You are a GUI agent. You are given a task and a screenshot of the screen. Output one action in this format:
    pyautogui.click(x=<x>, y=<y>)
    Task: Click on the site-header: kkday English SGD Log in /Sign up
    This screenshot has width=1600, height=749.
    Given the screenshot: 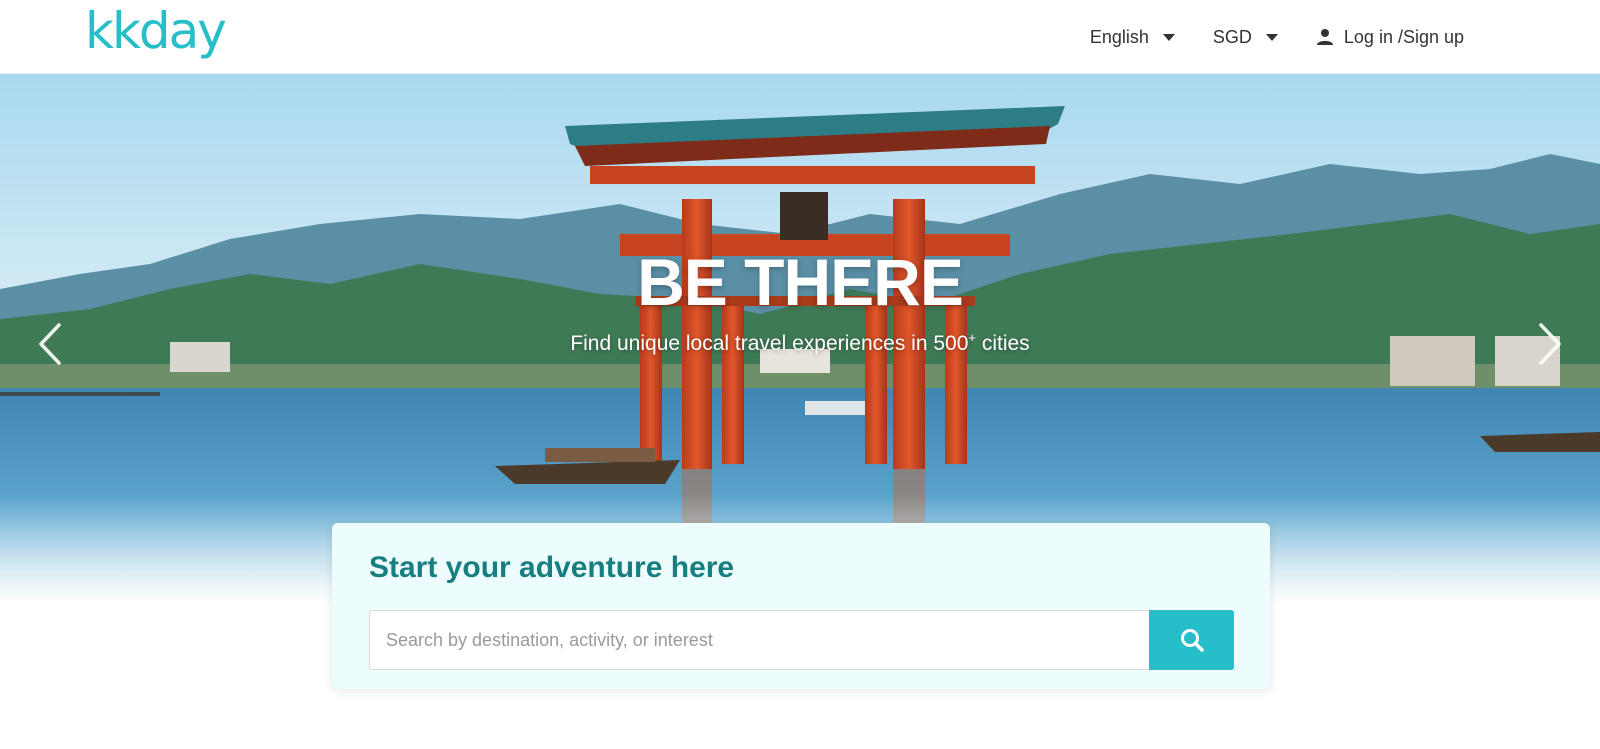 What is the action you would take?
    pyautogui.click(x=800, y=37)
    